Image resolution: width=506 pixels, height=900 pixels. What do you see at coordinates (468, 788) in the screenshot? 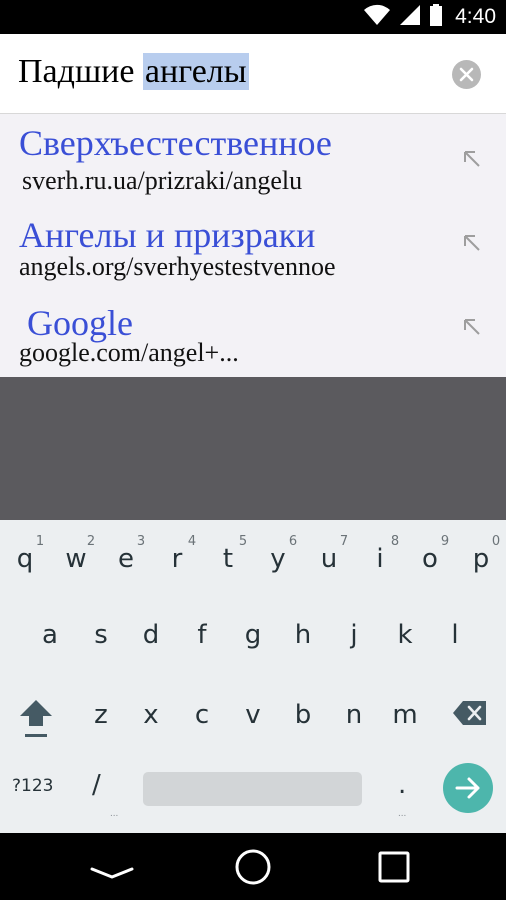
I see `go-button` at bounding box center [468, 788].